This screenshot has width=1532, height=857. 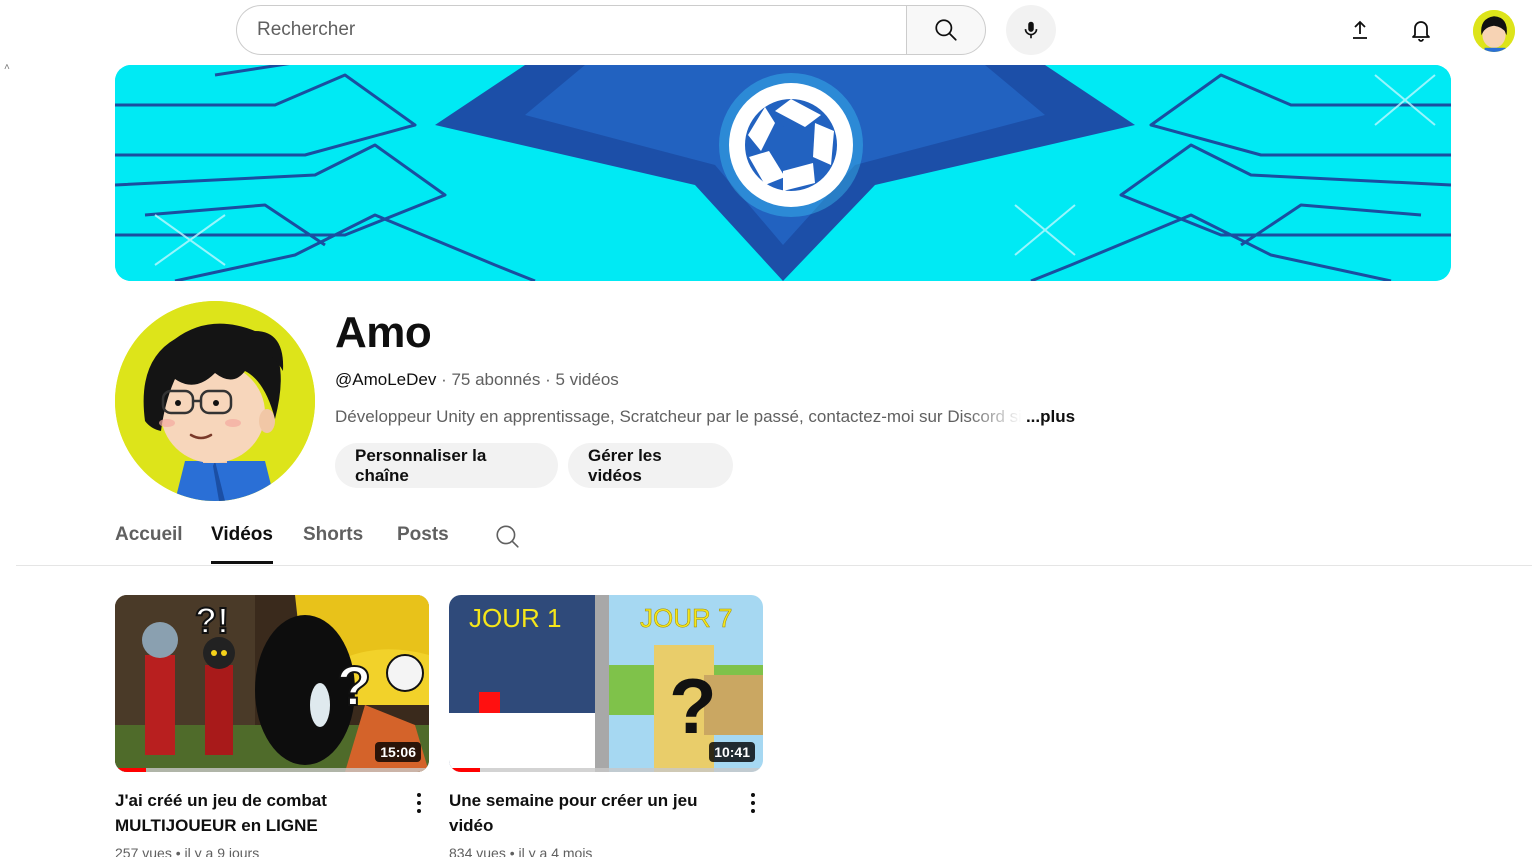 I want to click on mic-icon, so click(x=1031, y=30).